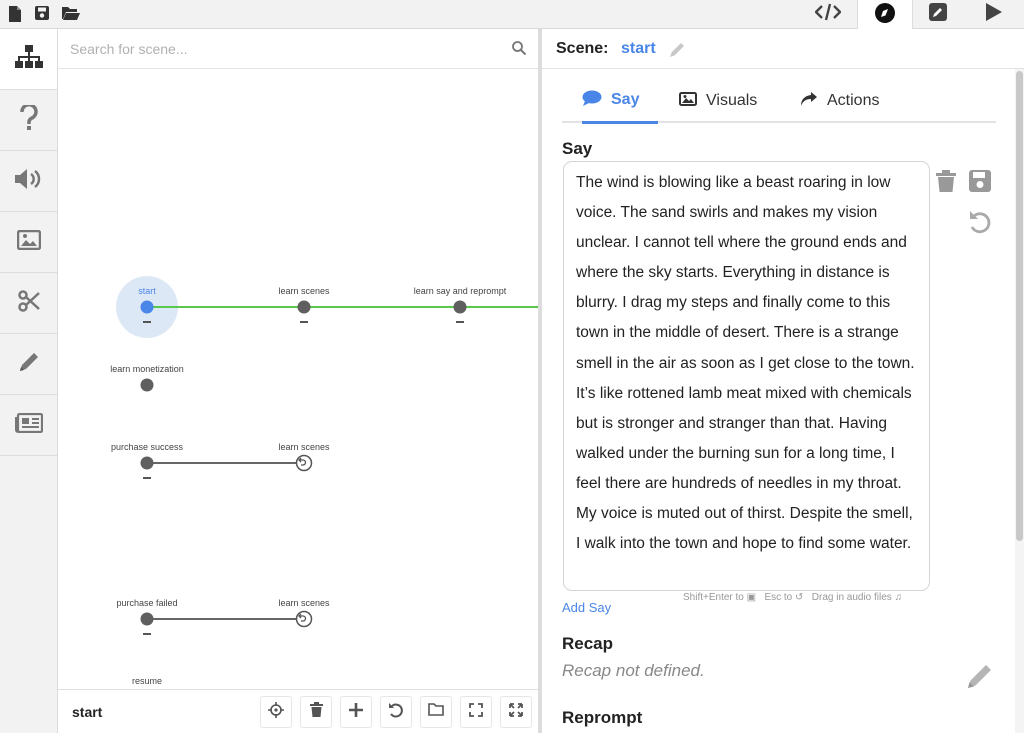 This screenshot has height=733, width=1024. Describe the element at coordinates (783, 49) in the screenshot. I see `scene-header: Scene: start` at that location.